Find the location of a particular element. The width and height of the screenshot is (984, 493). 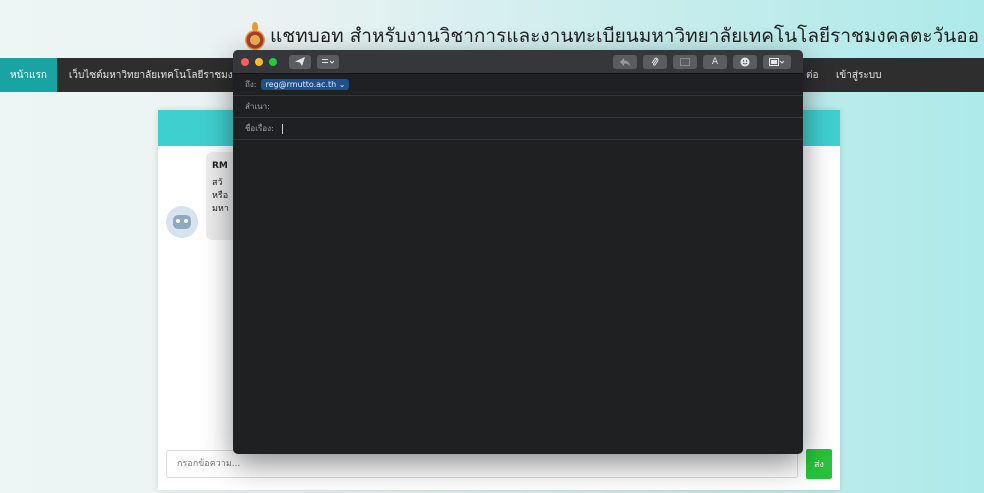

to-label: ถึง: is located at coordinates (251, 84).